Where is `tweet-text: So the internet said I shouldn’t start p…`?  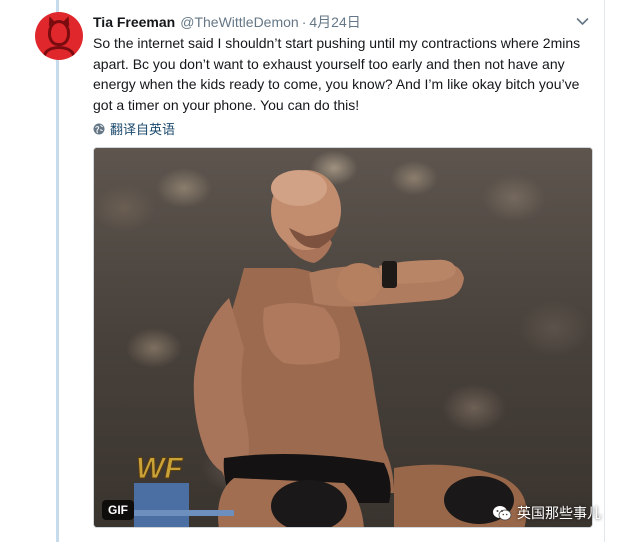 tweet-text: So the internet said I shouldn’t start p… is located at coordinates (337, 74).